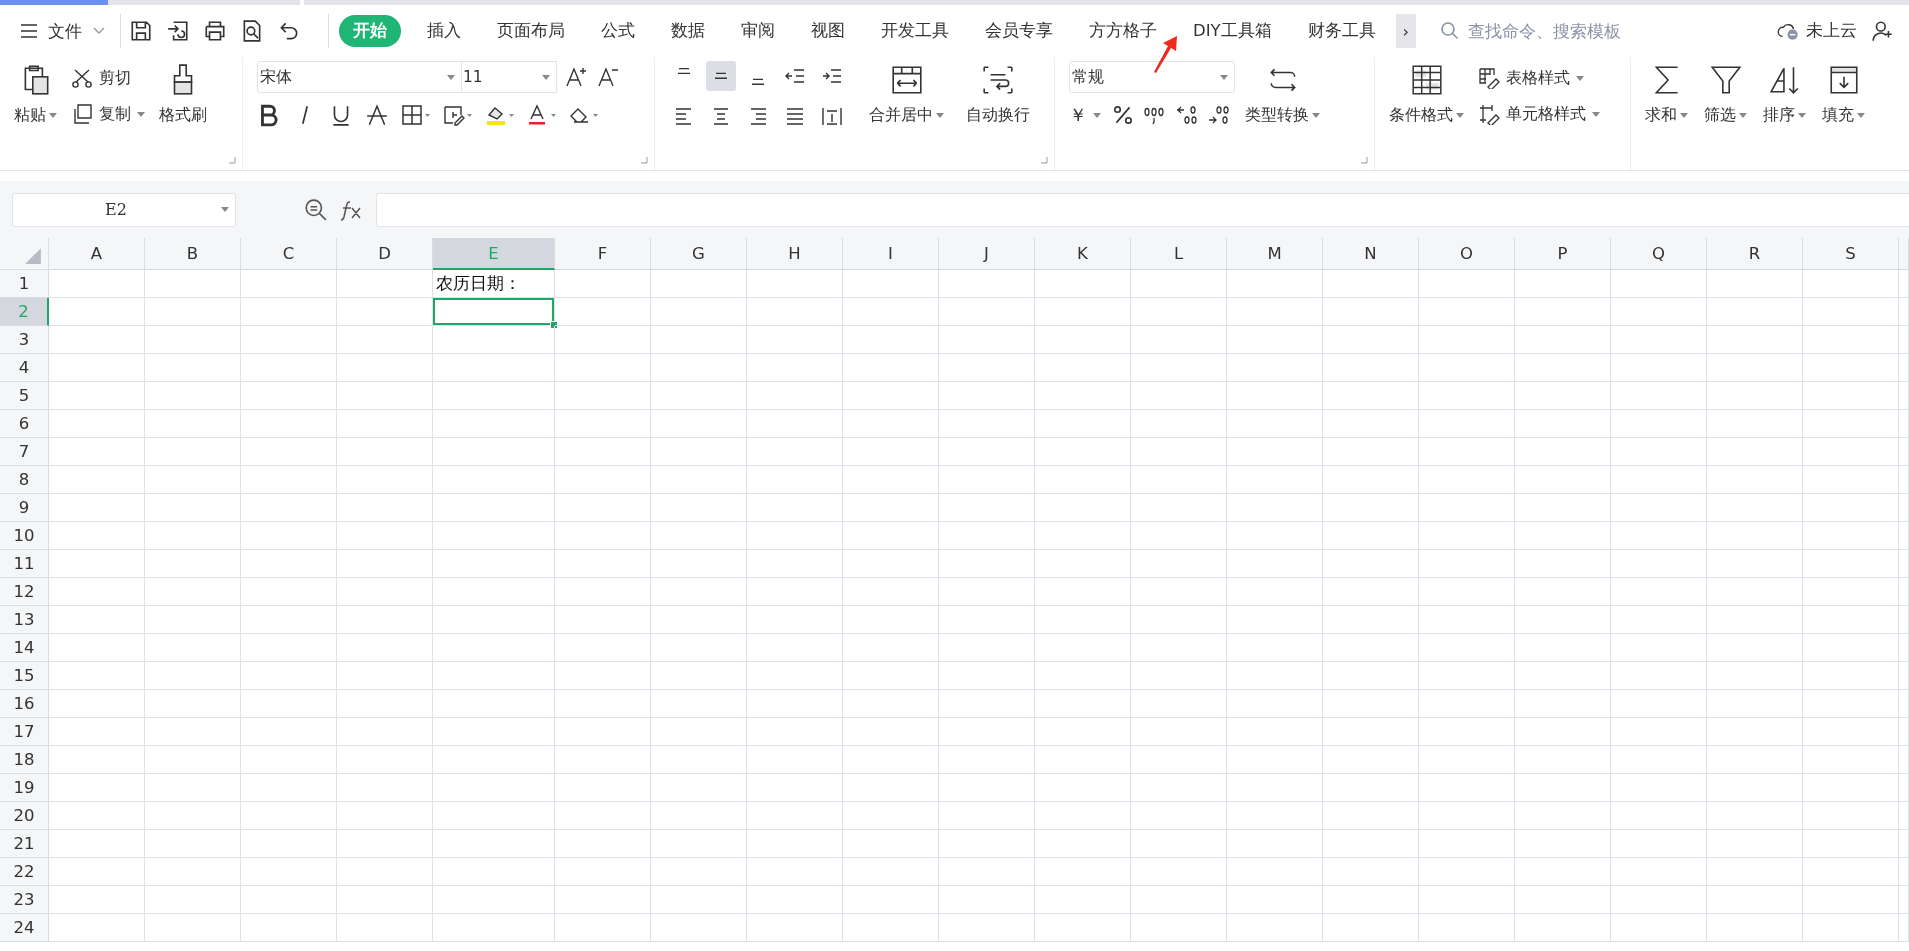  Describe the element at coordinates (1371, 254) in the screenshot. I see `column-header: N` at that location.